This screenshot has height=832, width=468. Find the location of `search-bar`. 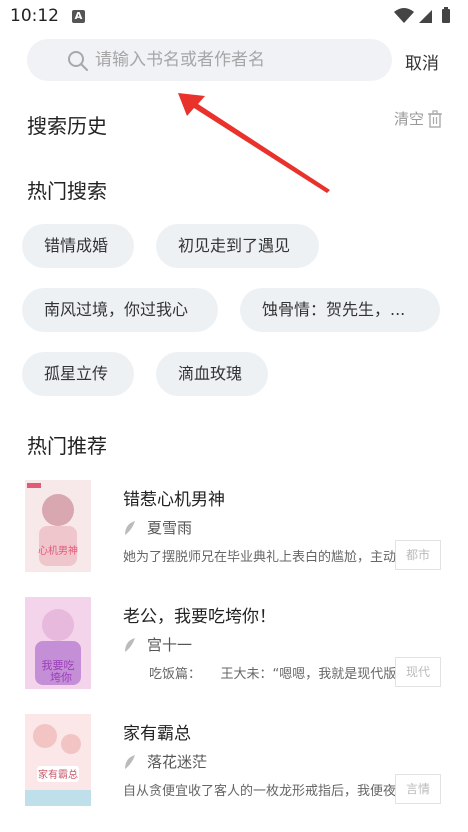

search-bar is located at coordinates (209, 60).